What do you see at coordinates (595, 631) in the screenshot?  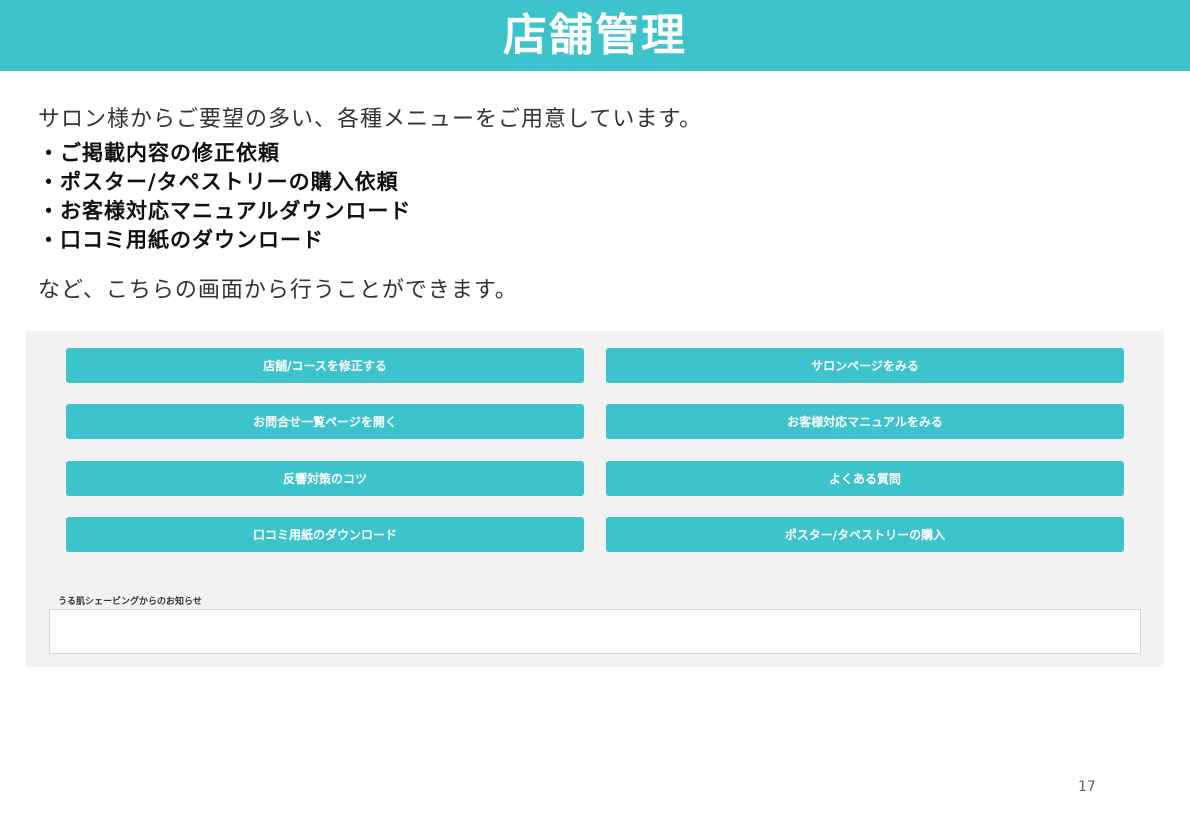 I see `notice-box` at bounding box center [595, 631].